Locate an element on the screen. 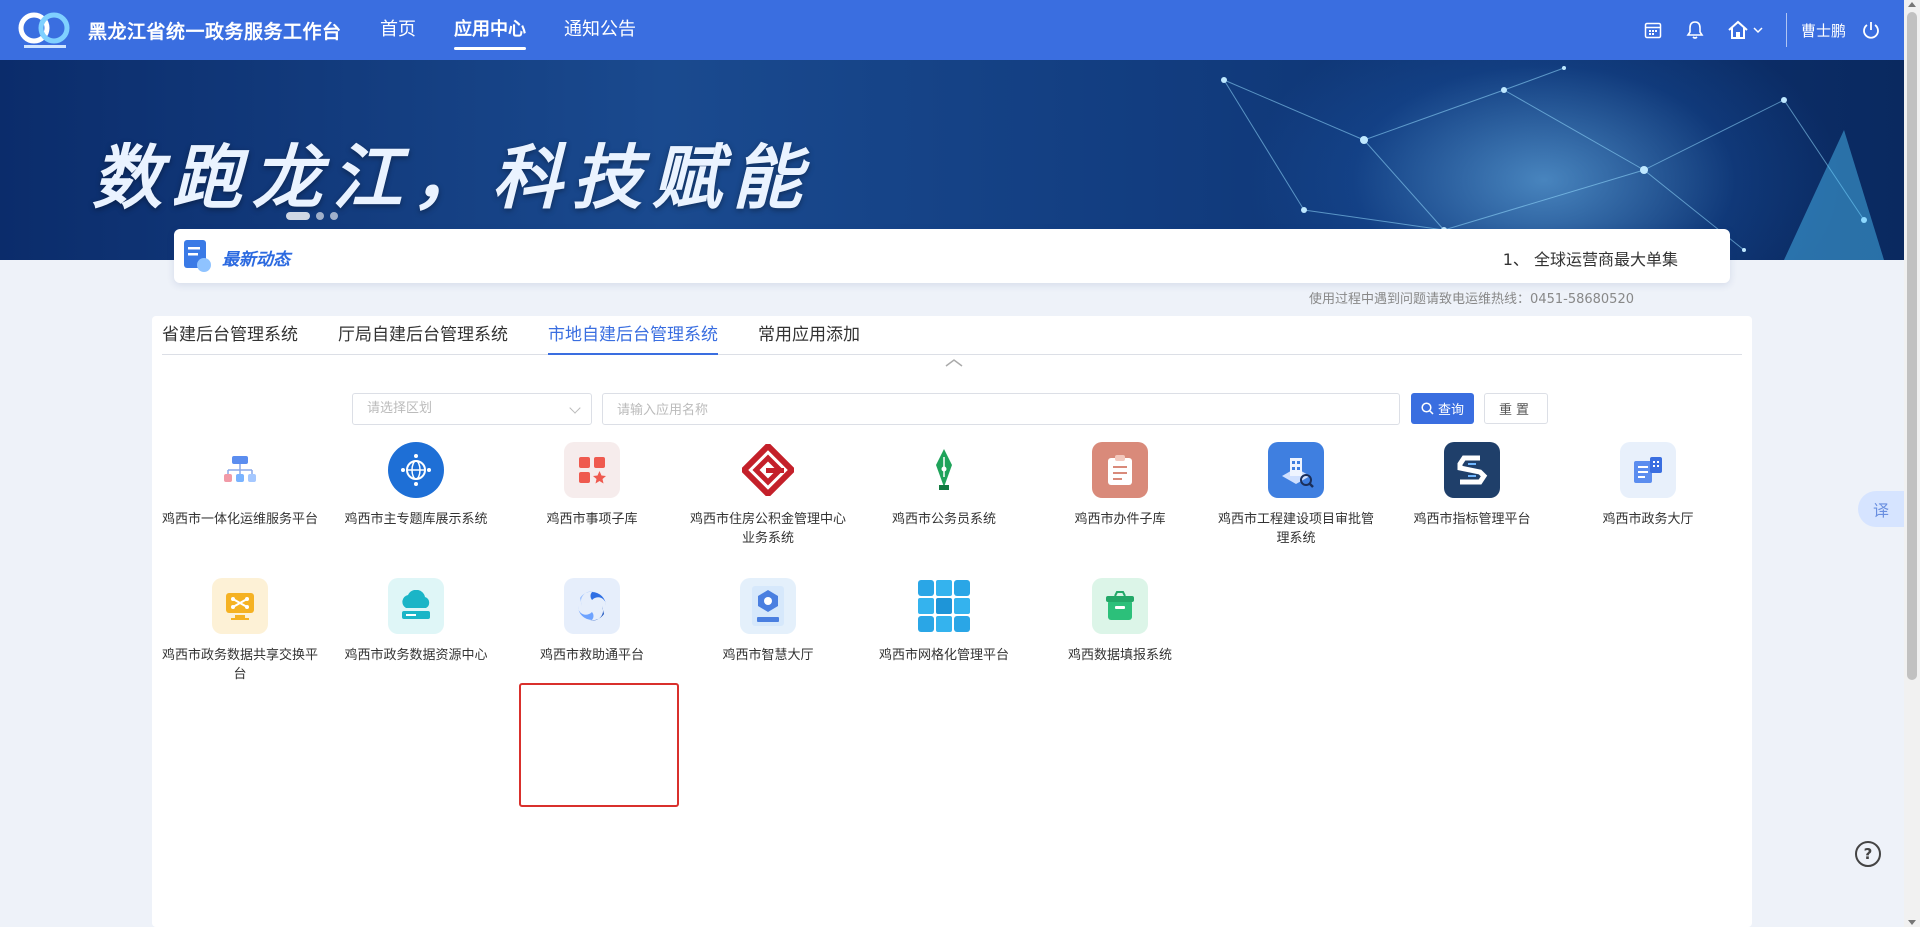 Image resolution: width=1920 pixels, height=927 pixels. data-box-icon is located at coordinates (1120, 606).